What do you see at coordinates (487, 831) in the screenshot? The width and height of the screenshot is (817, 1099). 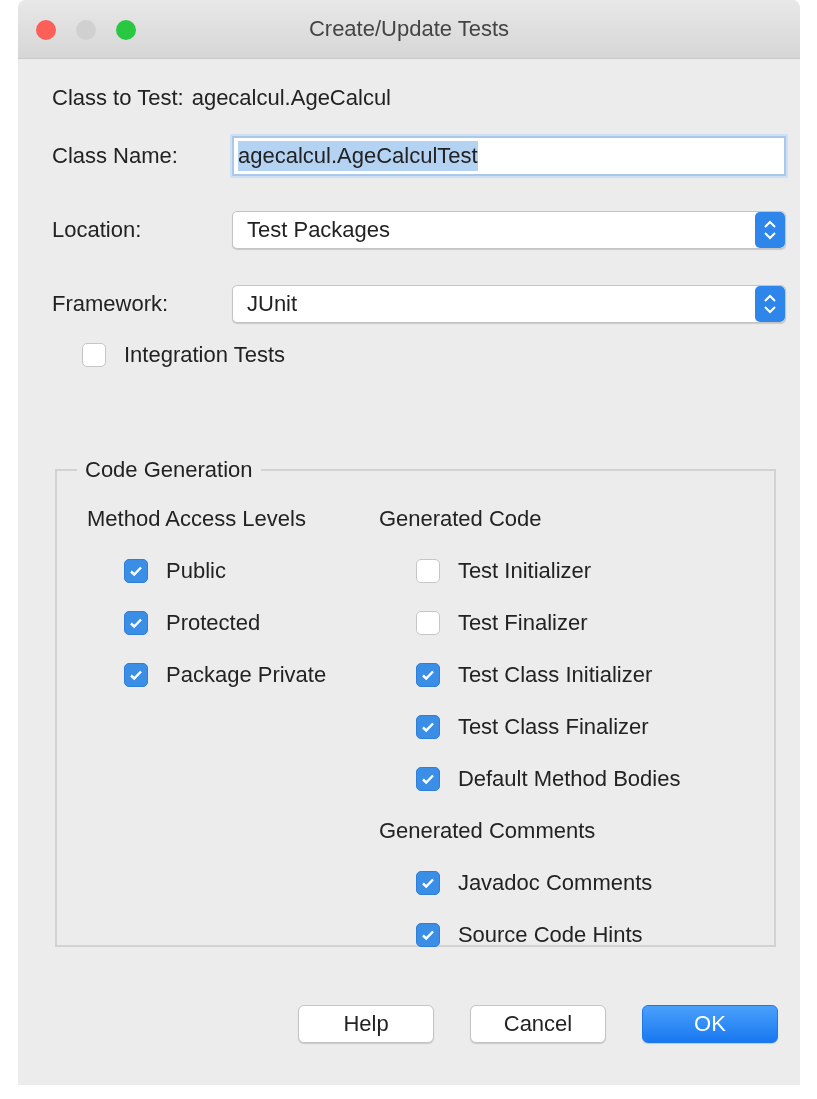 I see `section-heading: Generated Comments` at bounding box center [487, 831].